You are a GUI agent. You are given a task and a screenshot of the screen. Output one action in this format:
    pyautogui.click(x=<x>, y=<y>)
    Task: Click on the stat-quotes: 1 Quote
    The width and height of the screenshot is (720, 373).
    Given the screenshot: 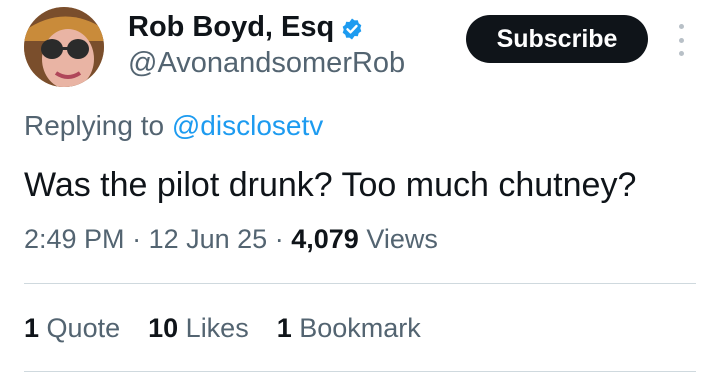 What is the action you would take?
    pyautogui.click(x=72, y=328)
    